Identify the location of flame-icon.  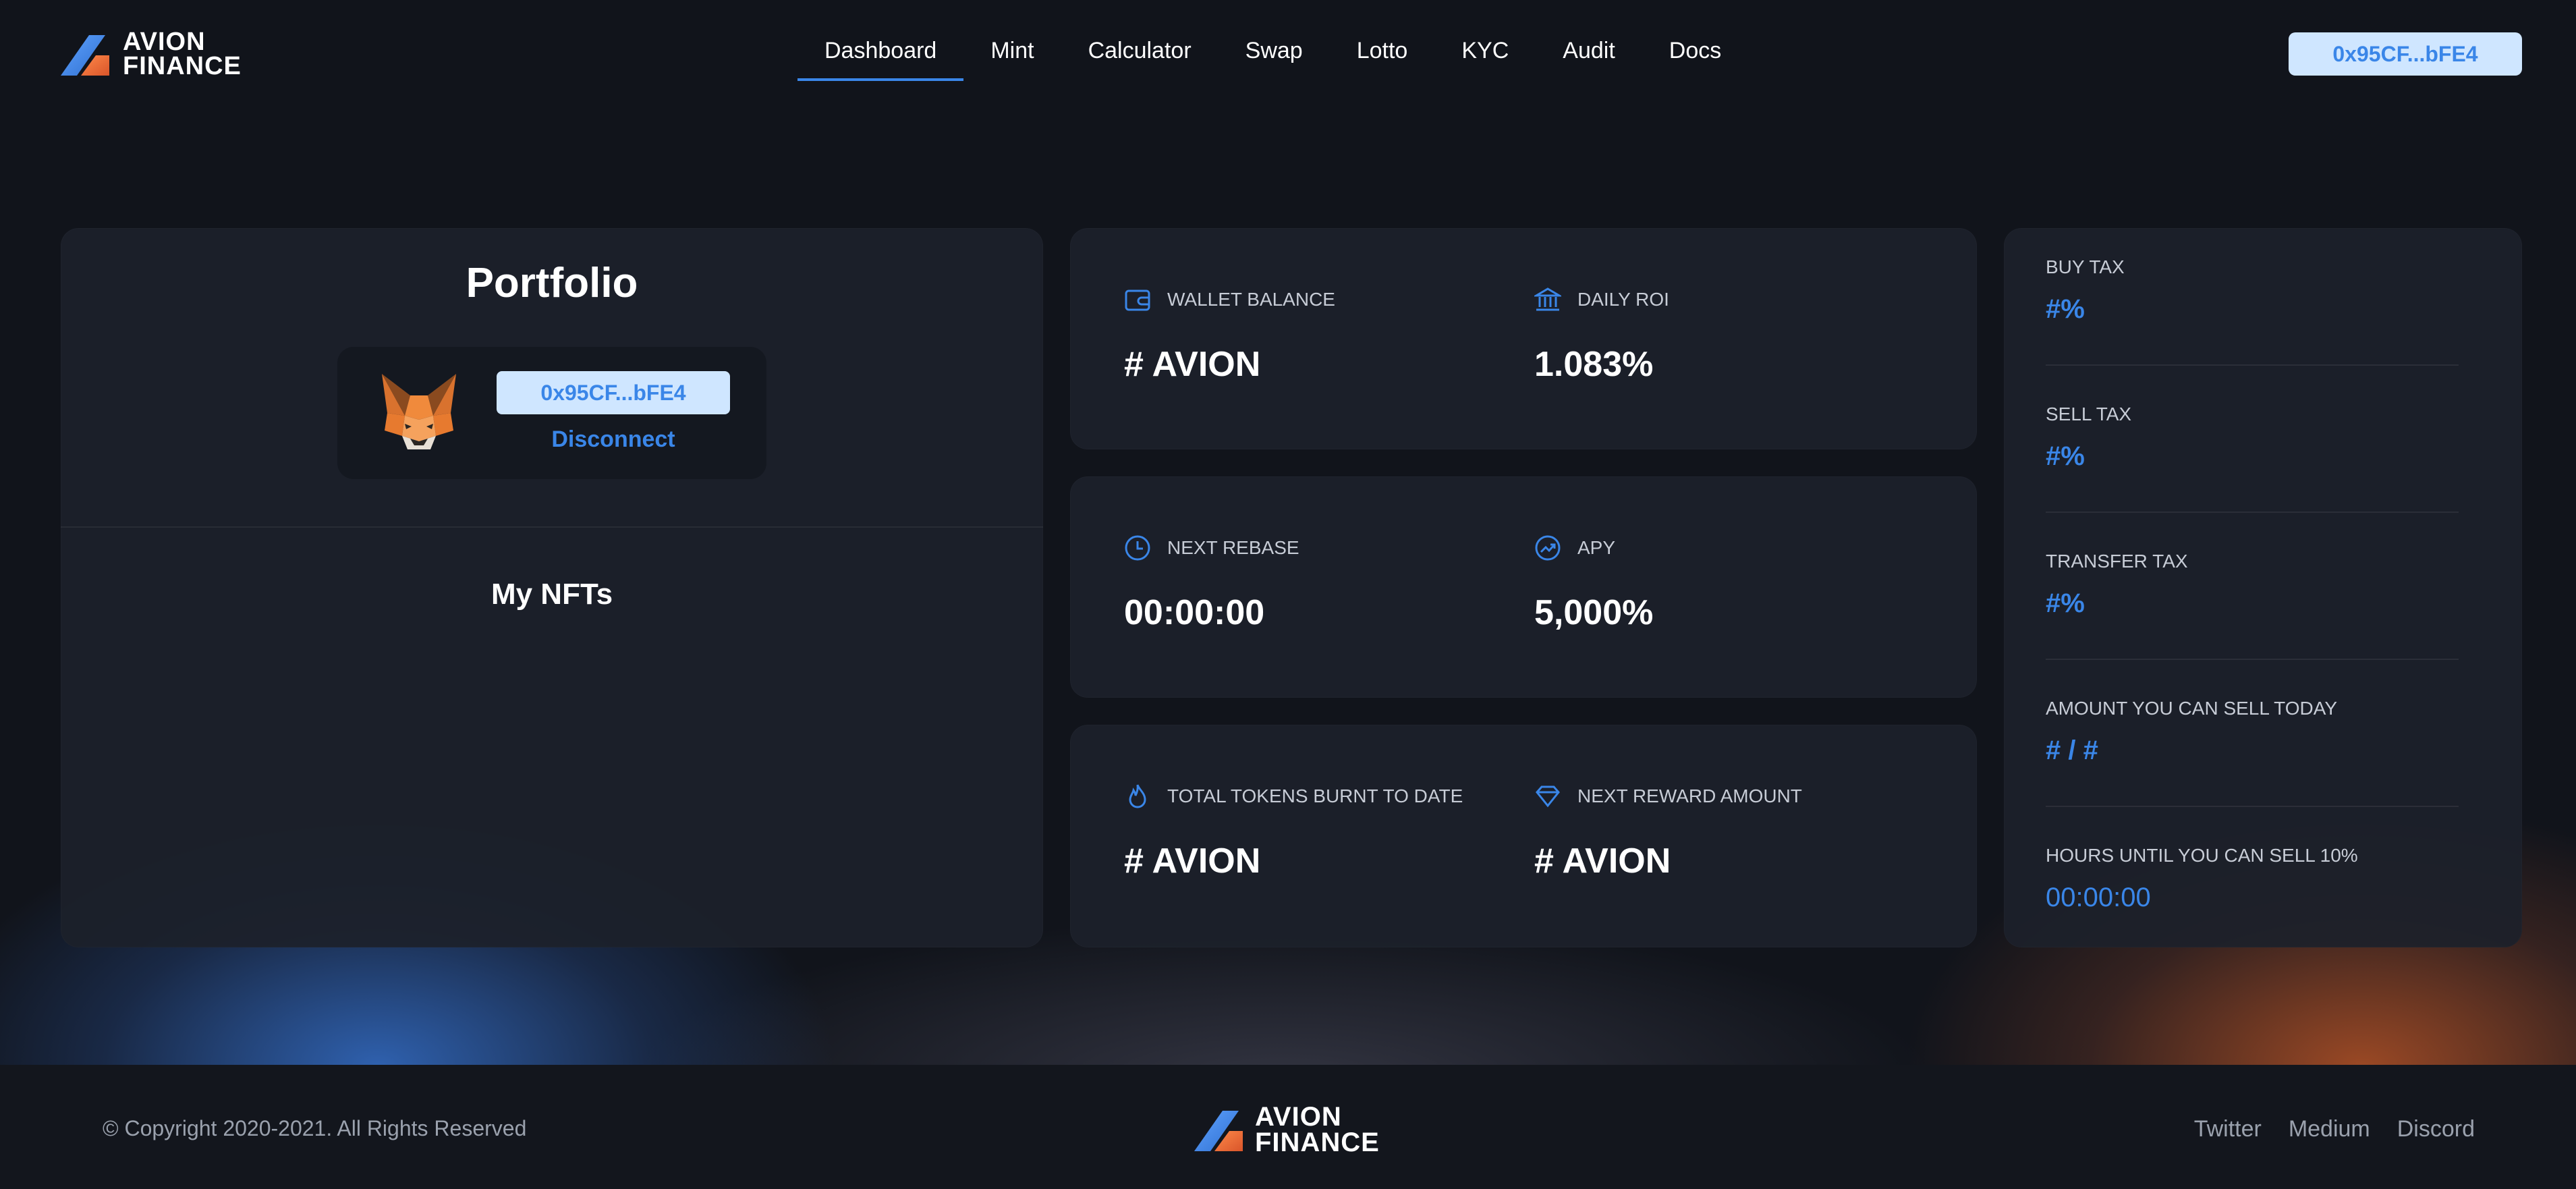
(1137, 796).